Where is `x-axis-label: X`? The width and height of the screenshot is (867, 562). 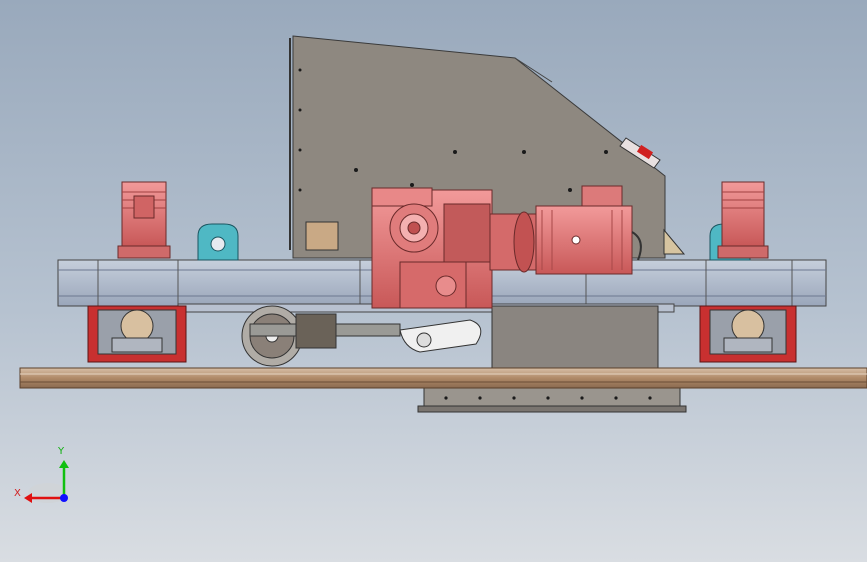
x-axis-label: X is located at coordinates (17, 493).